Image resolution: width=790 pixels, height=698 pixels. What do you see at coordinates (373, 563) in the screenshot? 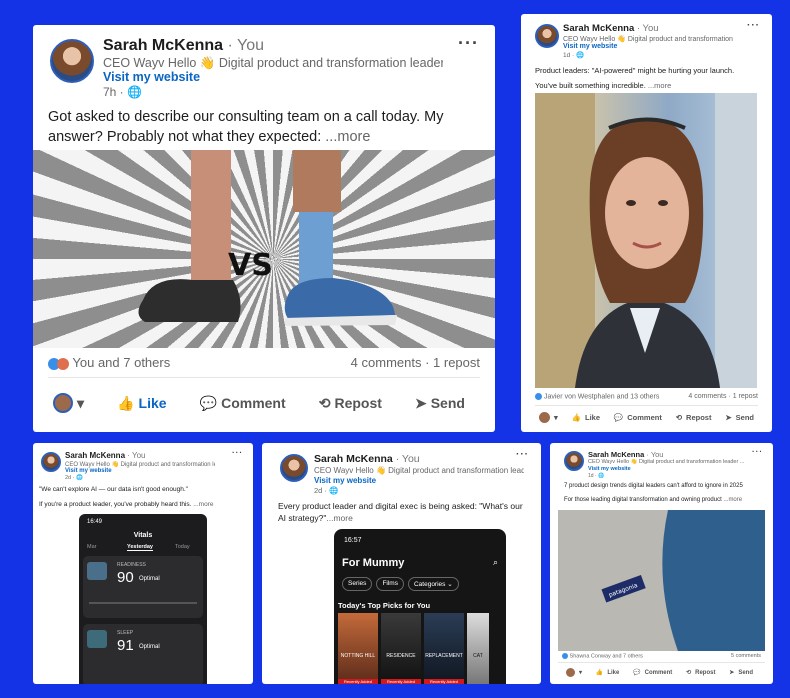
I see `phone-title: For Mummy` at bounding box center [373, 563].